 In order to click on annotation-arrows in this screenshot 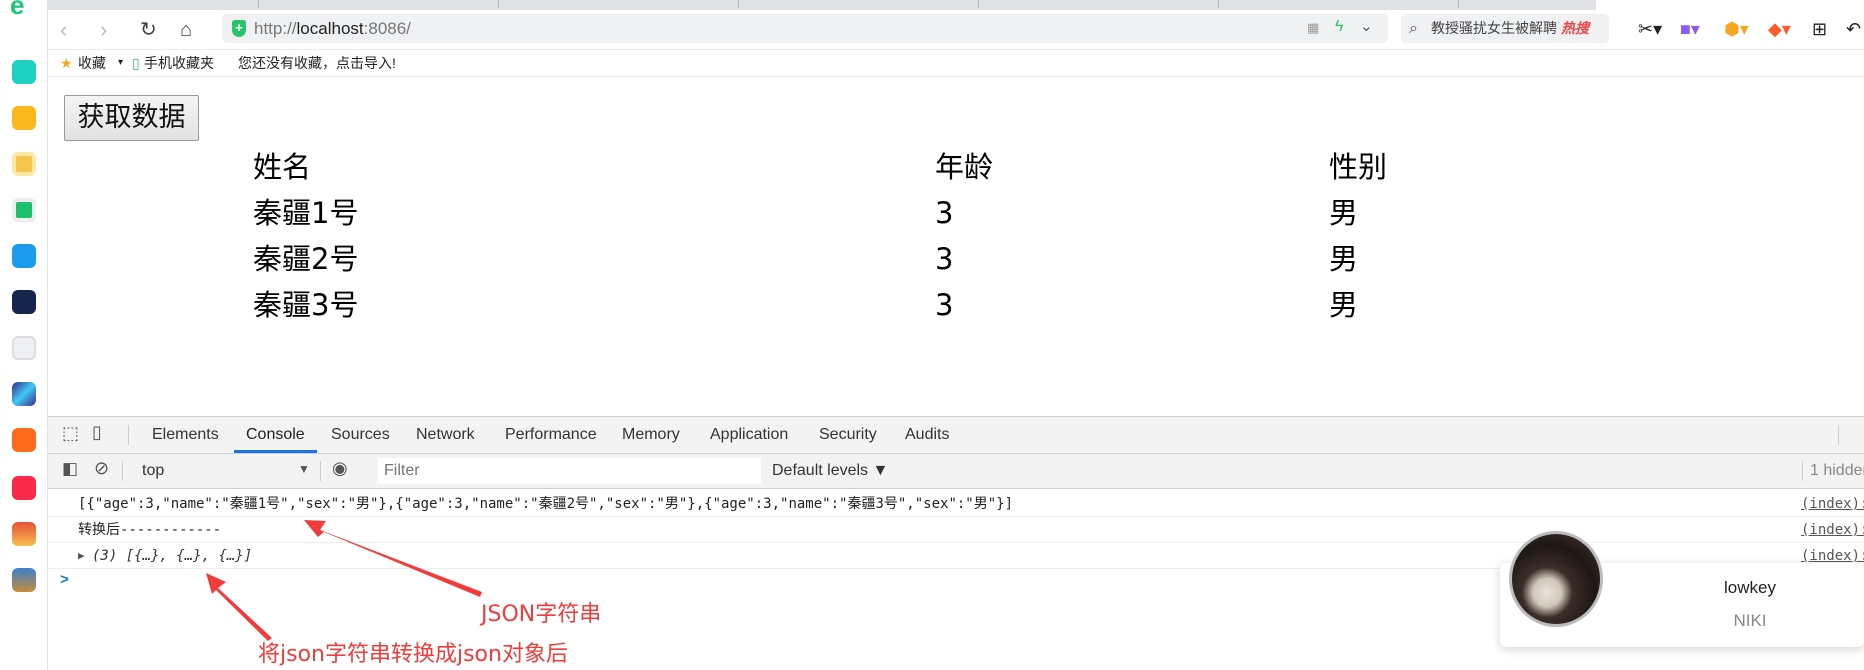, I will do `click(344, 580)`.